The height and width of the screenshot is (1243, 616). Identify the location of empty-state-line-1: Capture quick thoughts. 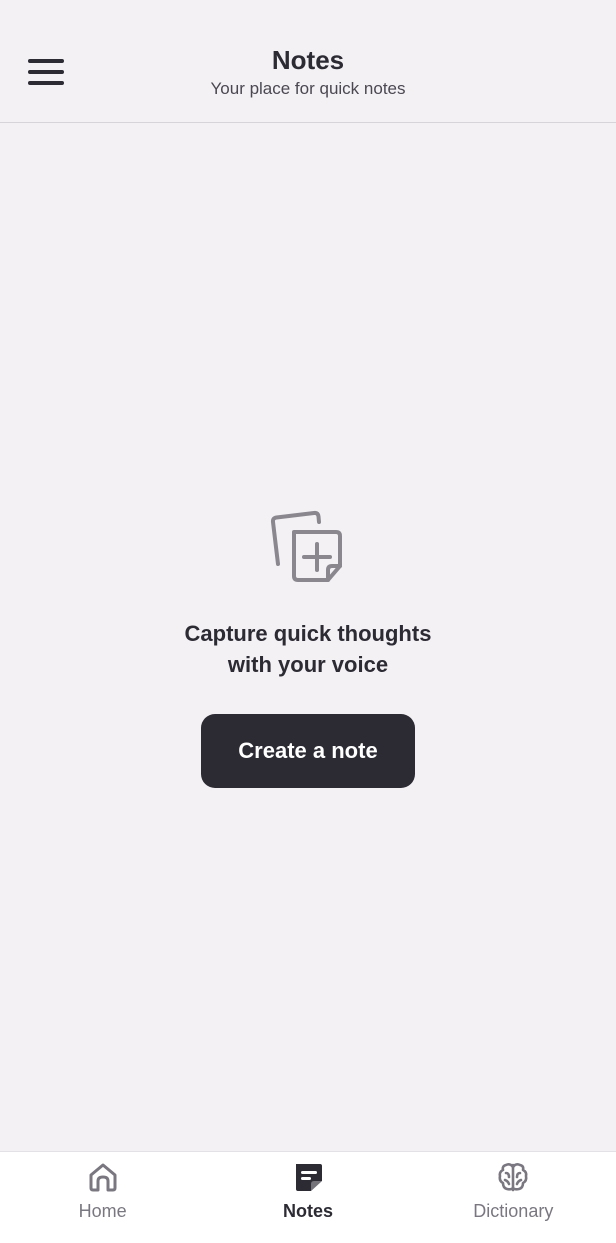
(308, 633).